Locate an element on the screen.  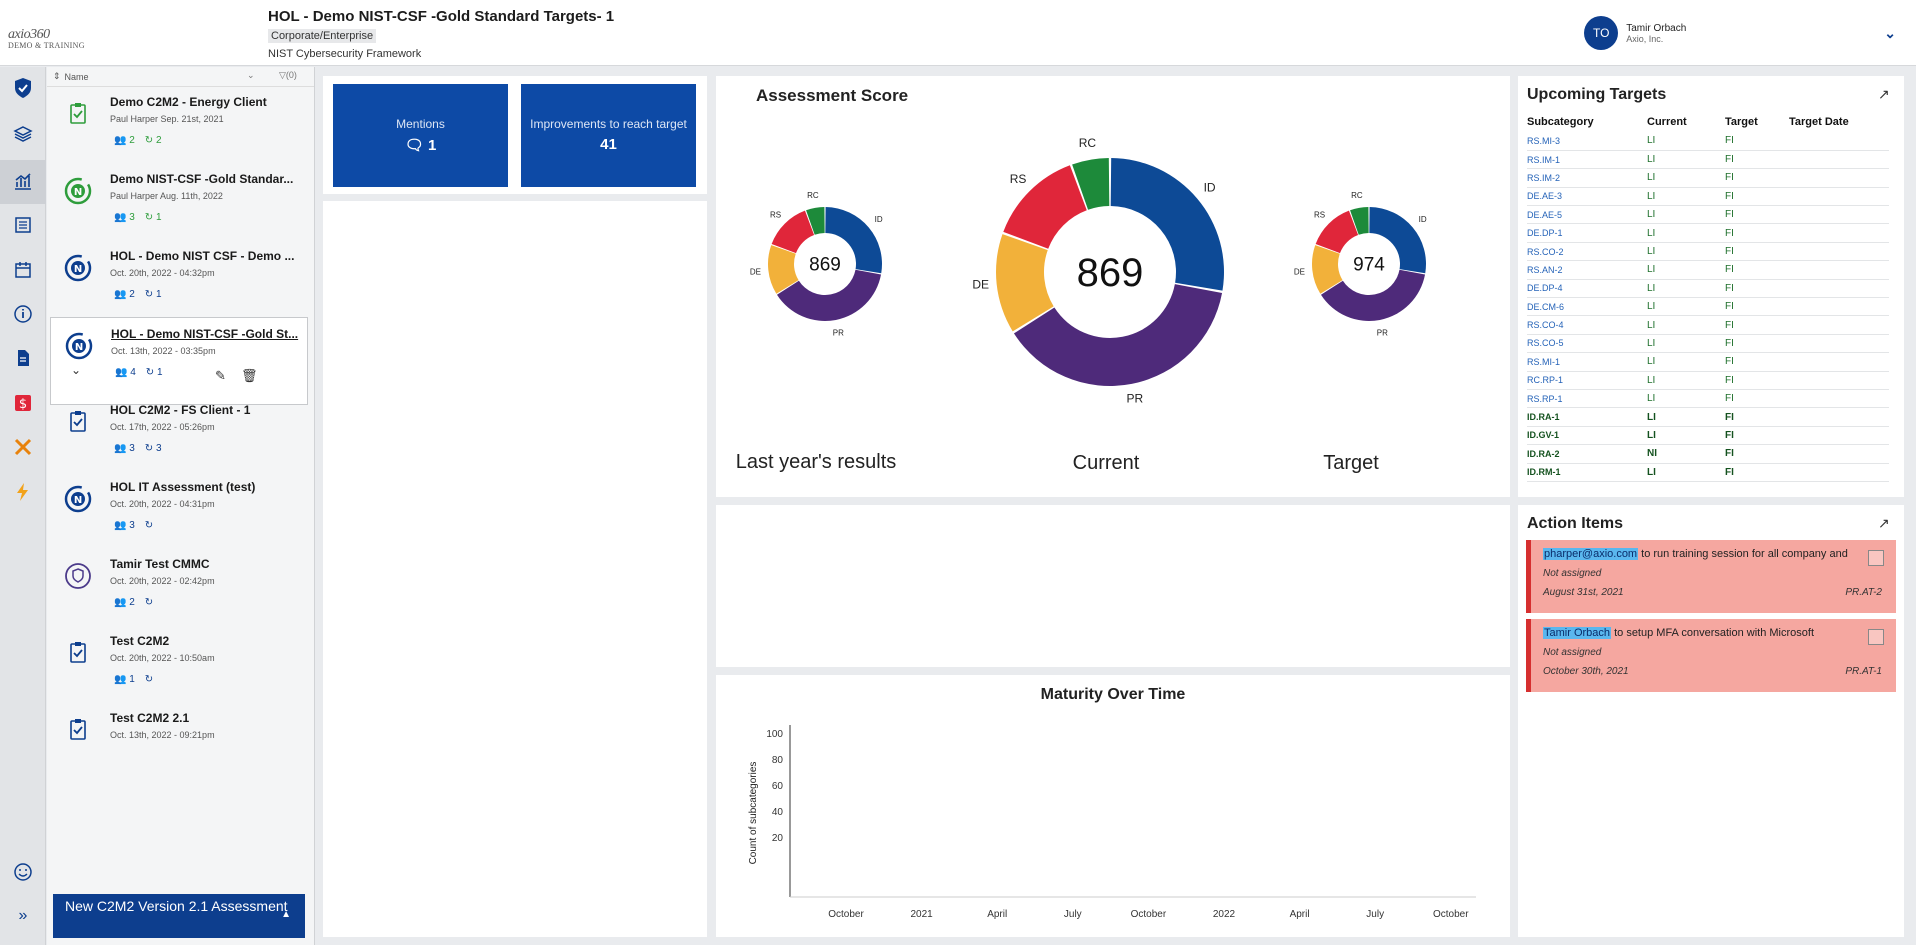
table-row: RS.IM-2 LI FI is located at coordinates (1708, 178).